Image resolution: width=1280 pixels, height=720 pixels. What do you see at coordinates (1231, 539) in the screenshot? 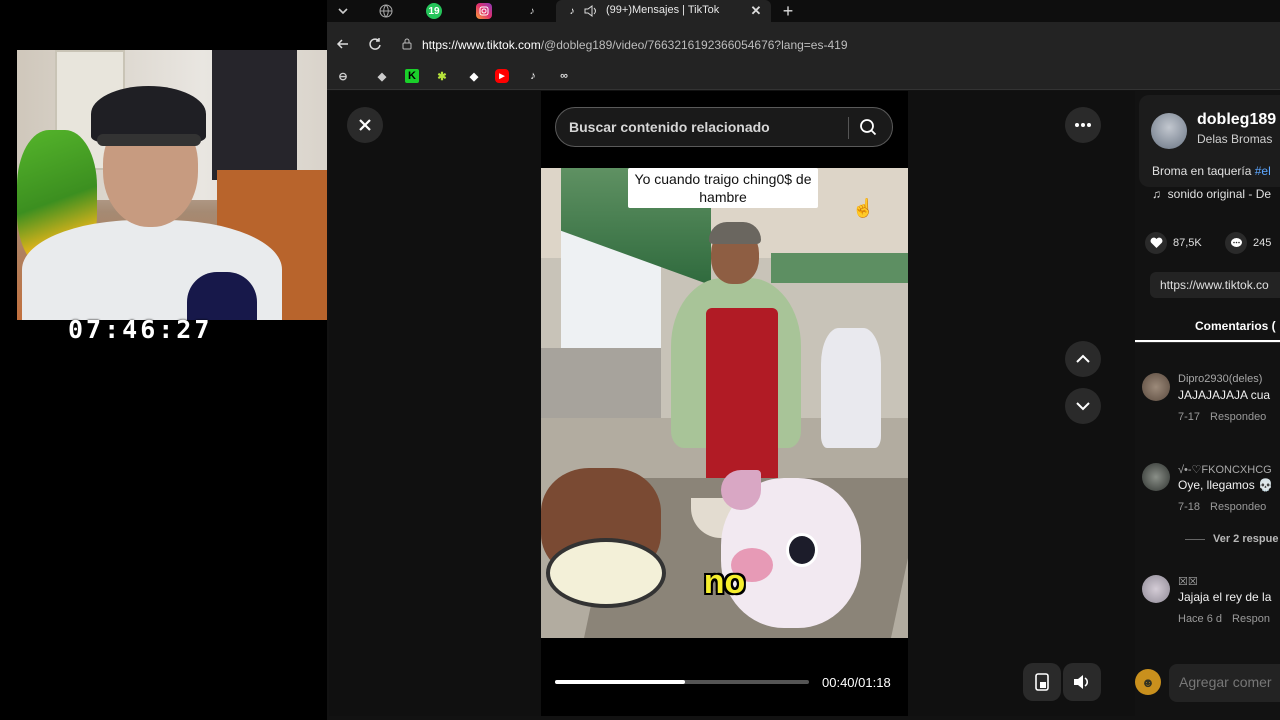
I see `view-replies-button: Ver 2 respue` at bounding box center [1231, 539].